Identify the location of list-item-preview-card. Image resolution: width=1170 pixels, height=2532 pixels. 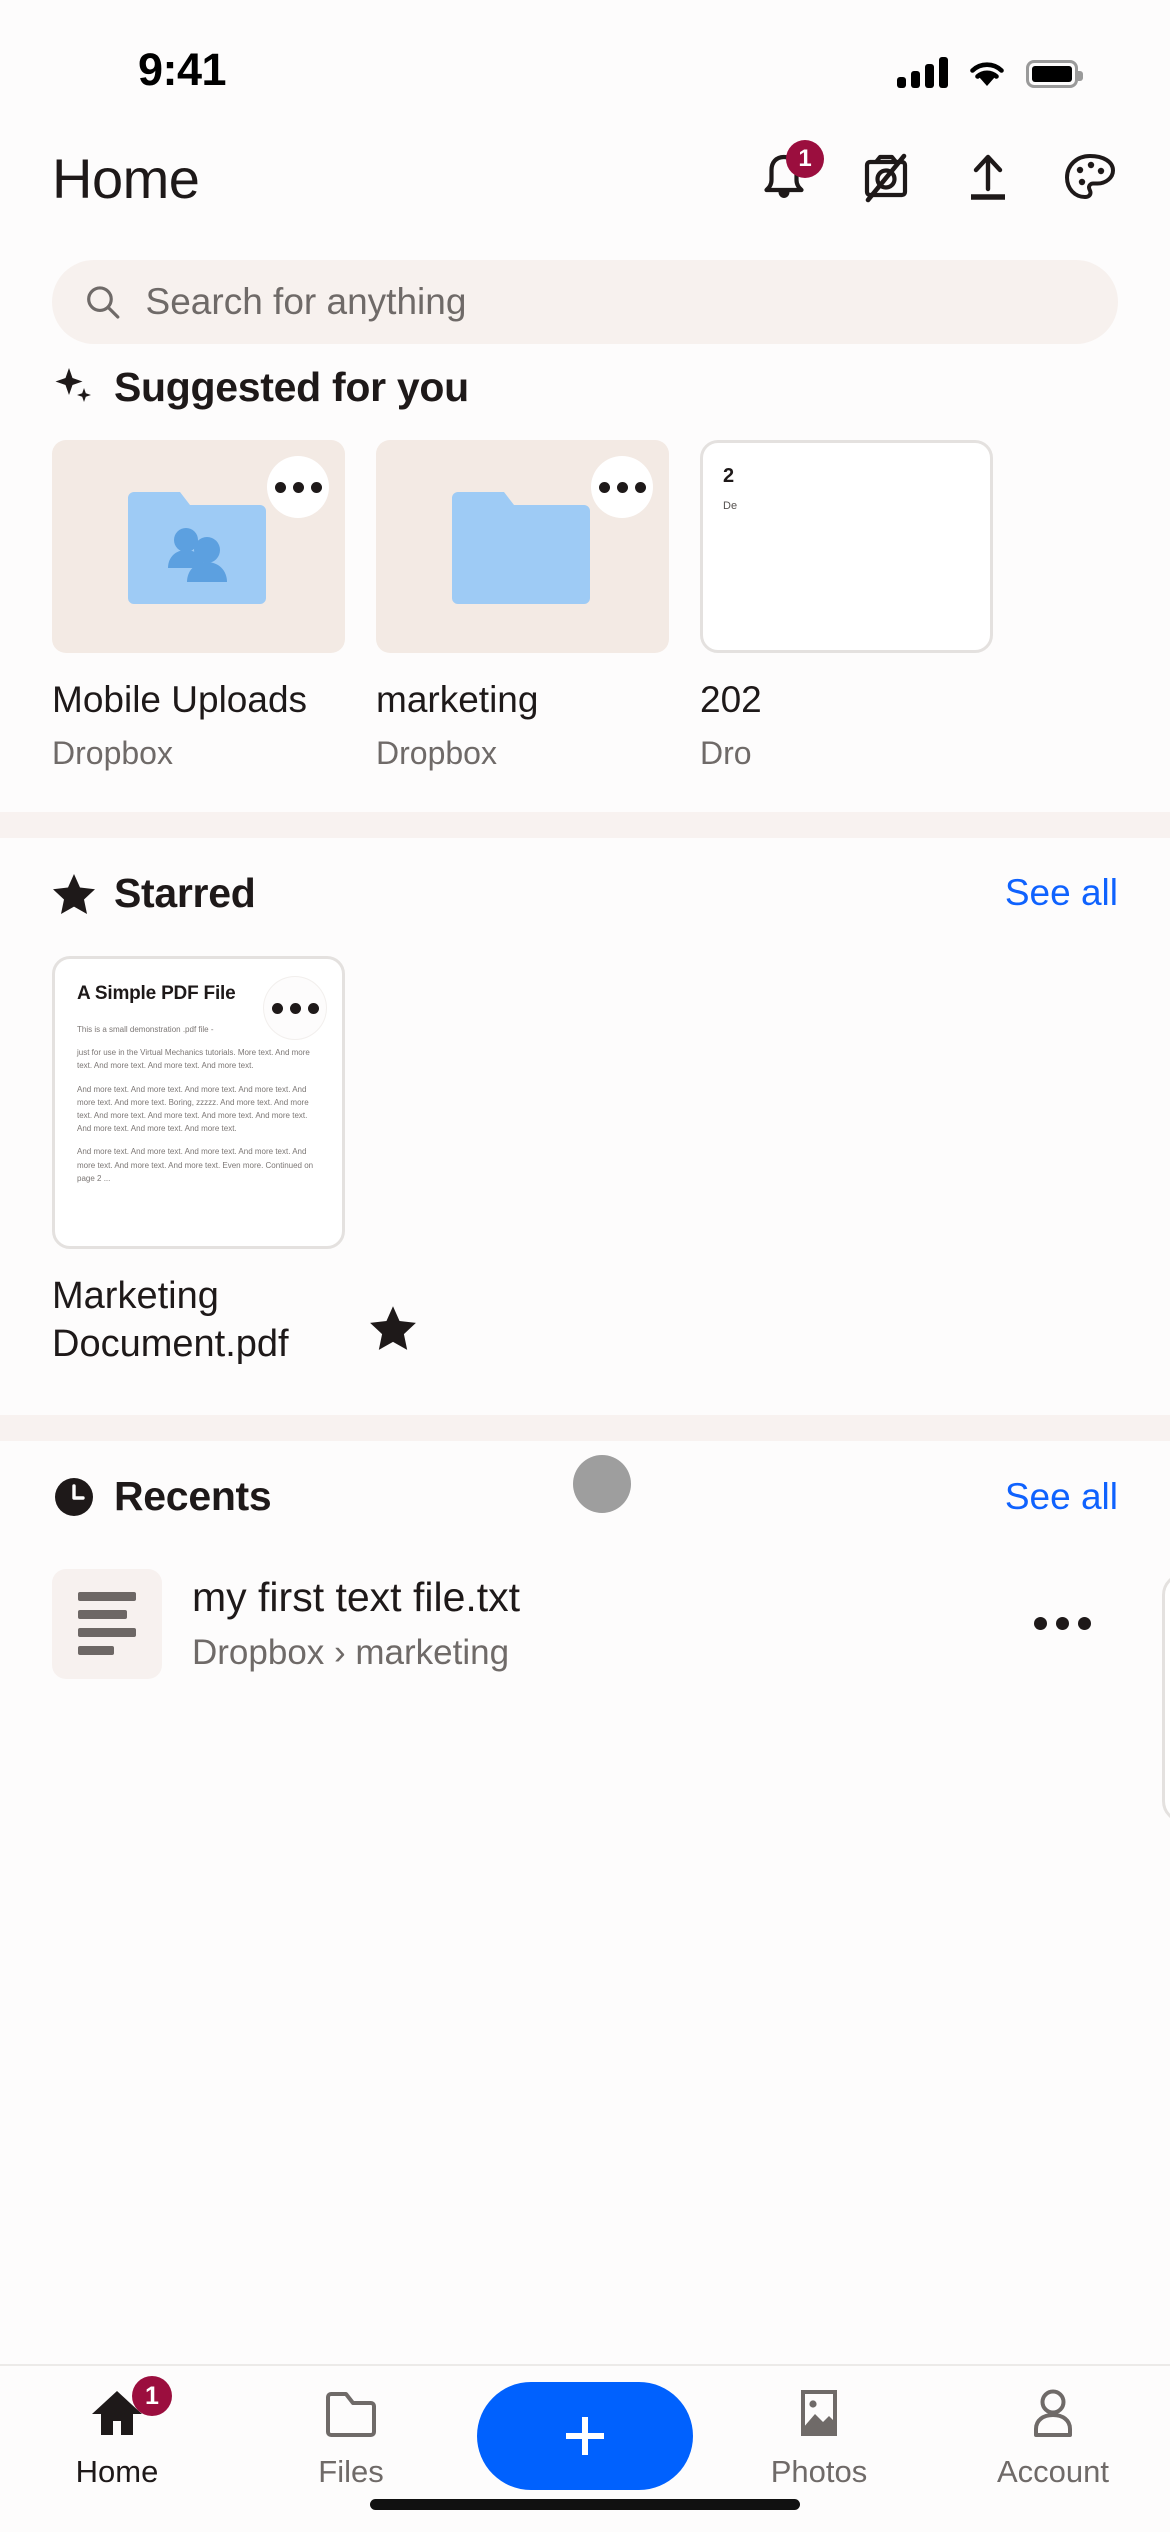
(1166, 1697).